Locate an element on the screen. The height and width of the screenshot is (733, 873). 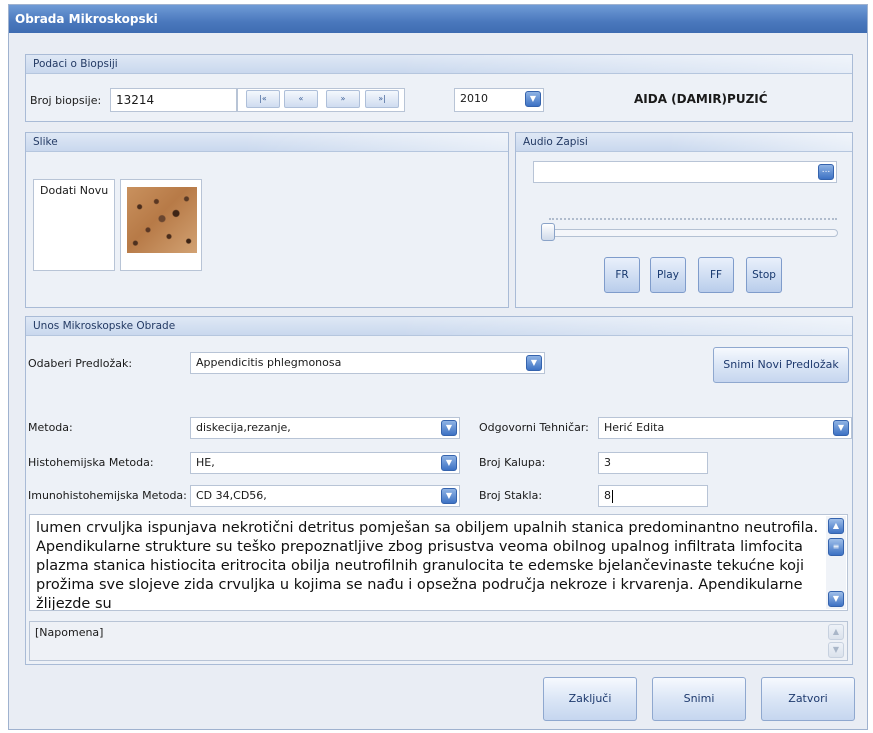
add-new-image-label: Dodati Novu is located at coordinates (74, 190).